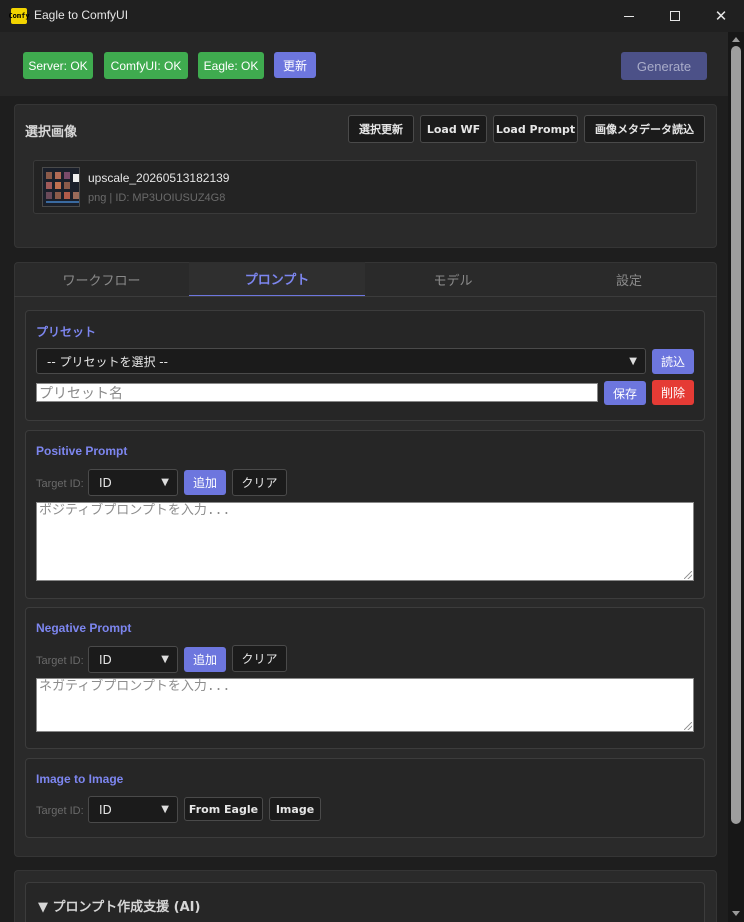 Image resolution: width=744 pixels, height=922 pixels. Describe the element at coordinates (644, 129) in the screenshot. I see `load-image-metadata-button: 画像メタデータ読込` at that location.